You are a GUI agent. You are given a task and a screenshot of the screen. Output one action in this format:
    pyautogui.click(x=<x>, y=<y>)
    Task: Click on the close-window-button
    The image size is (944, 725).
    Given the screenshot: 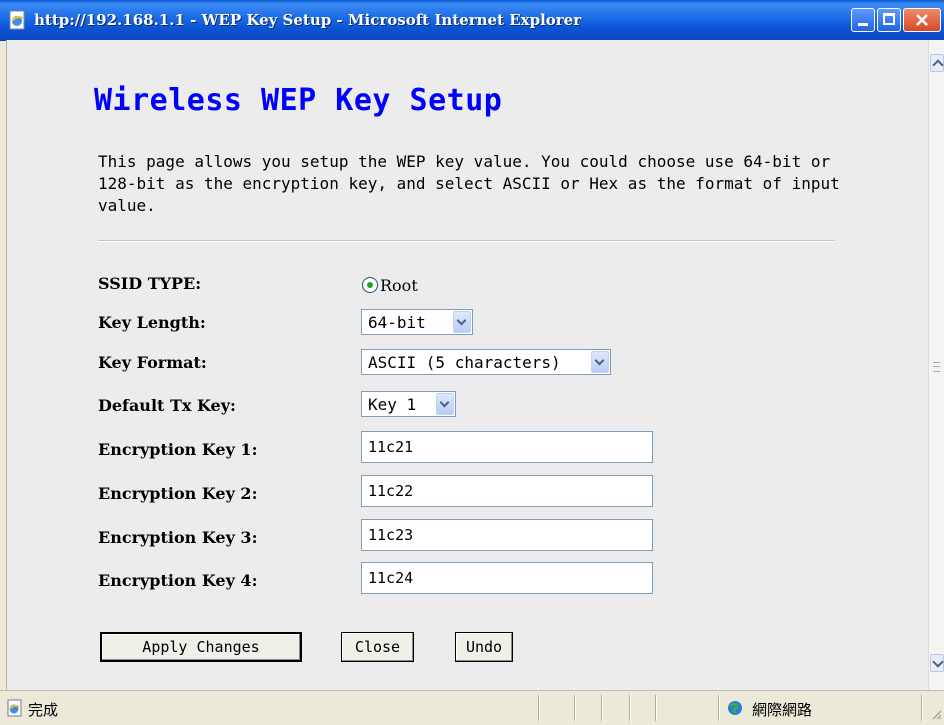 What is the action you would take?
    pyautogui.click(x=922, y=20)
    